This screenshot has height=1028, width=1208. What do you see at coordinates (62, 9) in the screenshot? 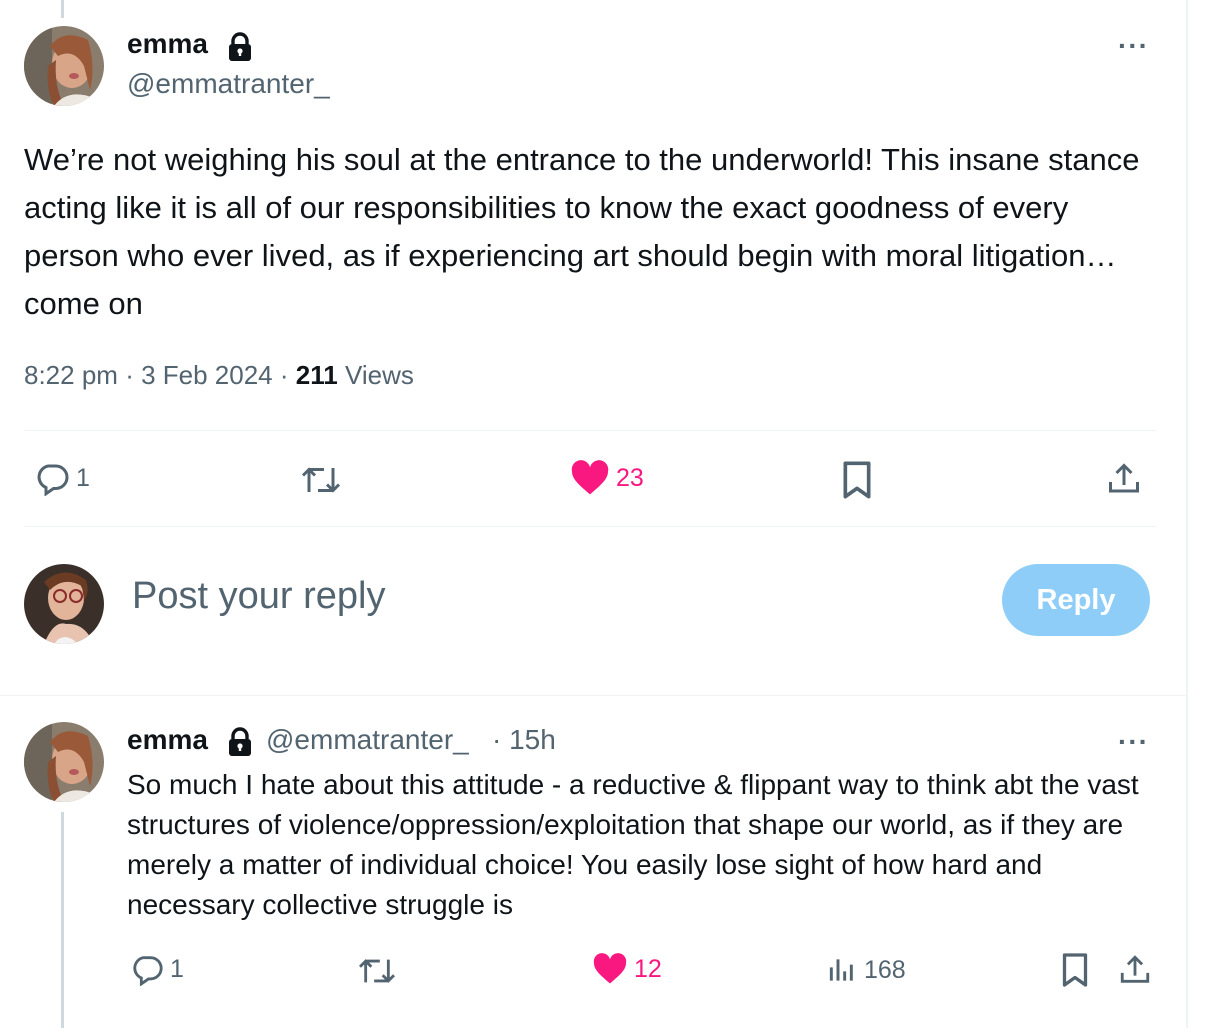
I see `thread-line-top` at bounding box center [62, 9].